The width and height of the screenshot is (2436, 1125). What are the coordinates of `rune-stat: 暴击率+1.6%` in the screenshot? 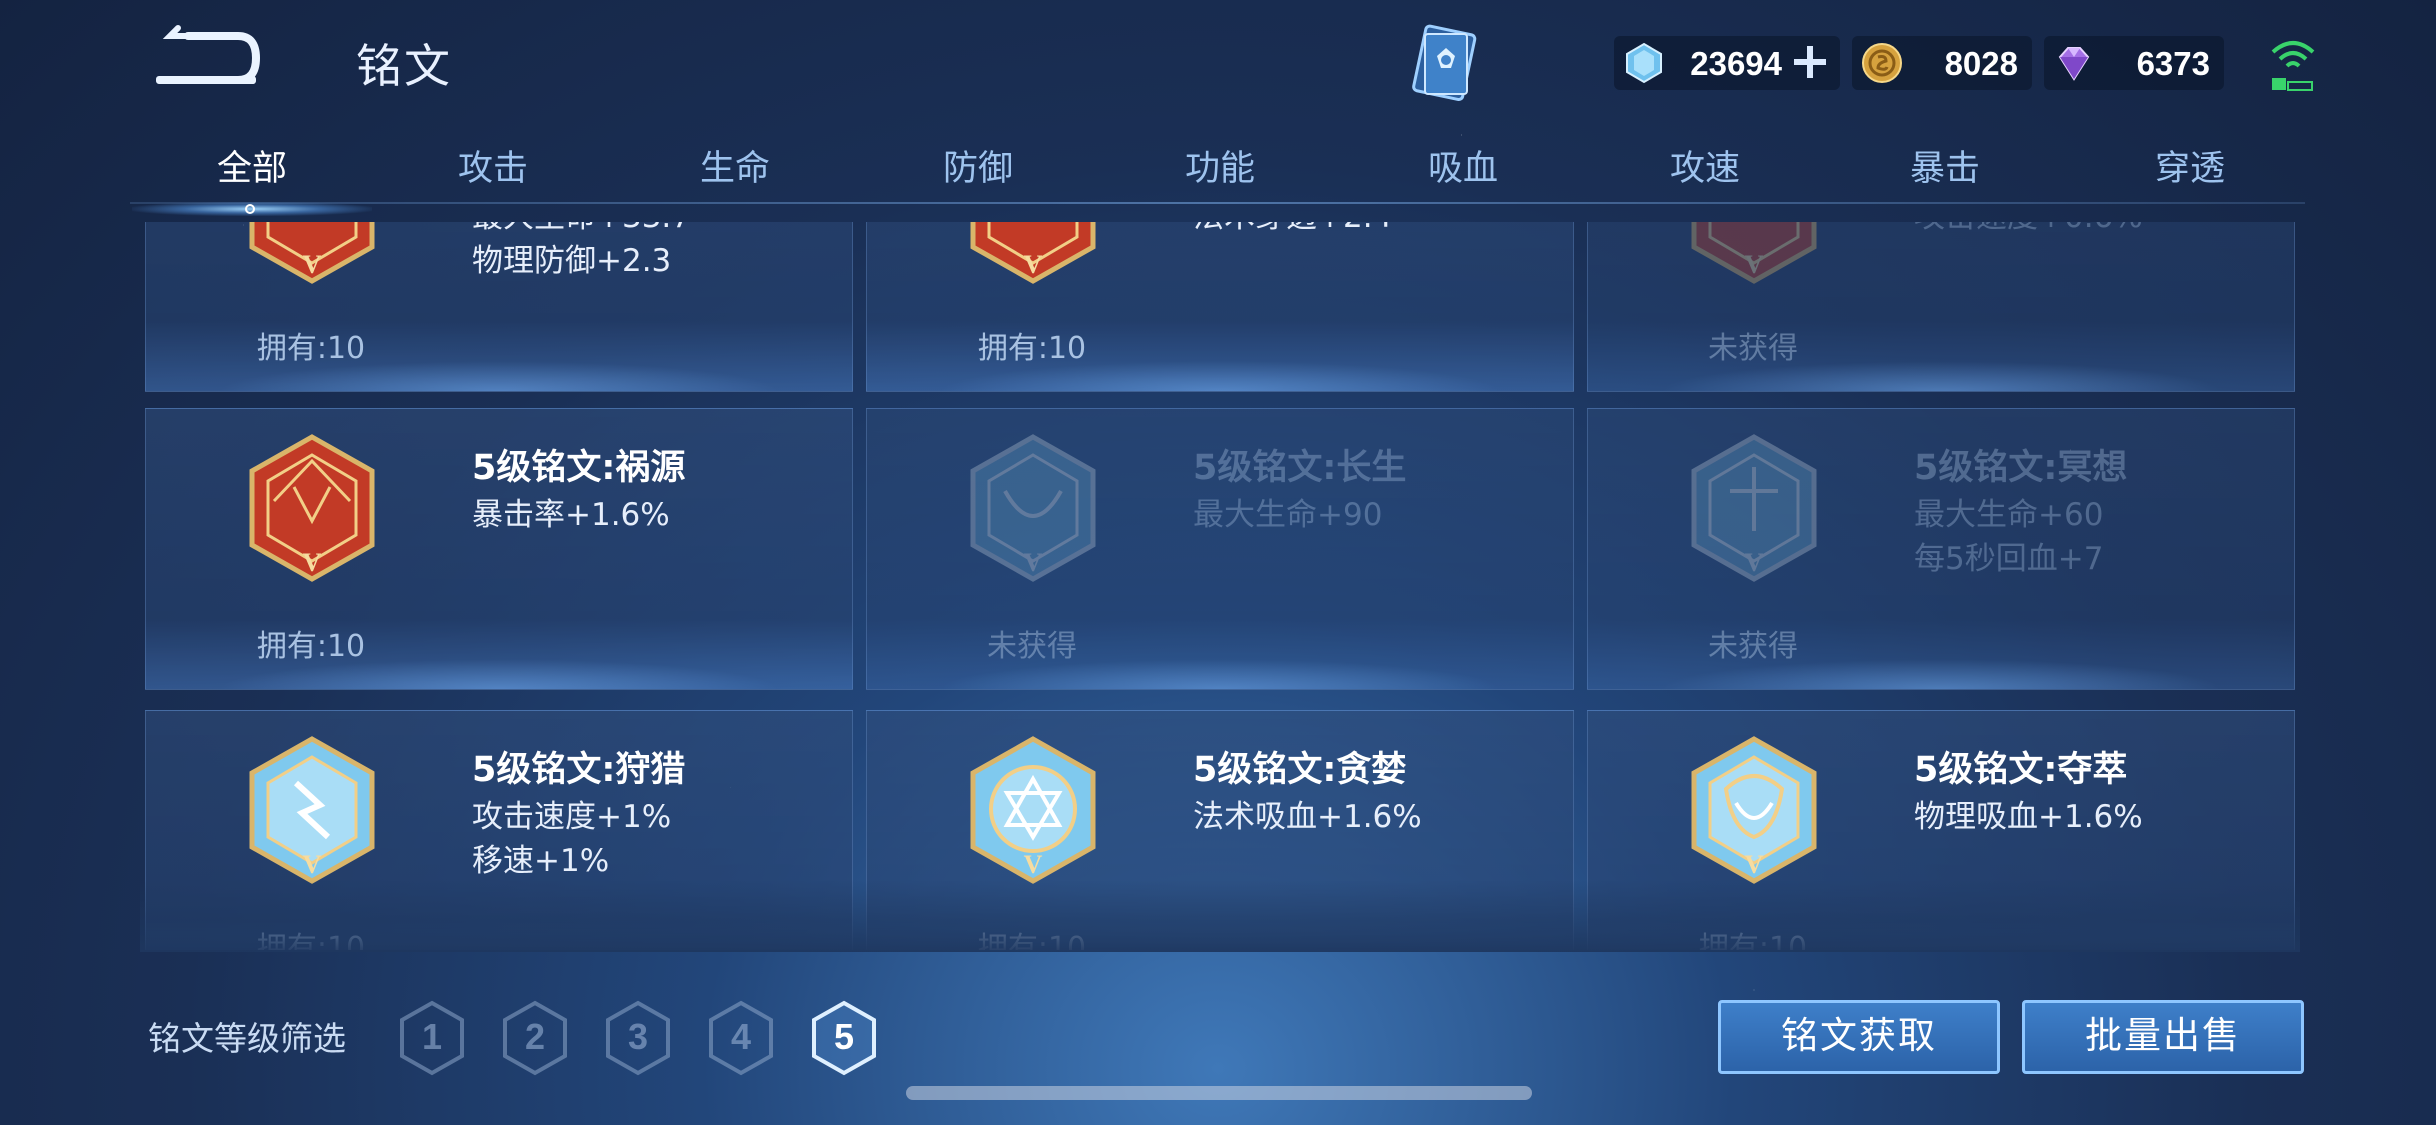 It's located at (571, 515).